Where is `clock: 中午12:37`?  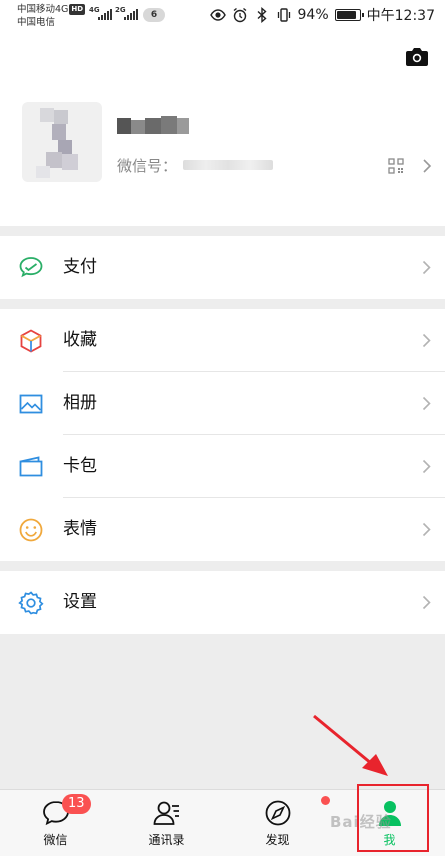
clock: 中午12:37 is located at coordinates (400, 16).